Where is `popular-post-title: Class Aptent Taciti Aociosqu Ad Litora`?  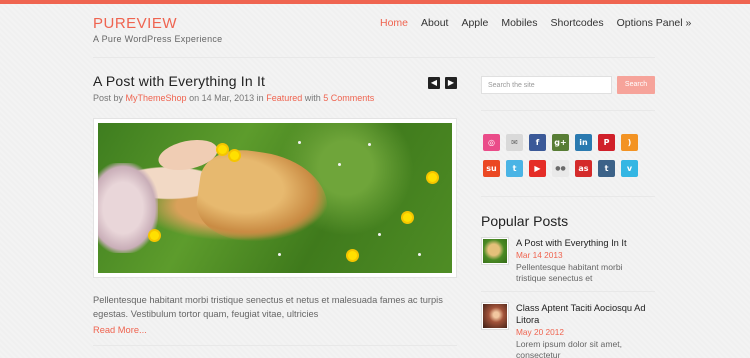
popular-post-title: Class Aptent Taciti Aociosqu Ad Litora is located at coordinates (585, 314).